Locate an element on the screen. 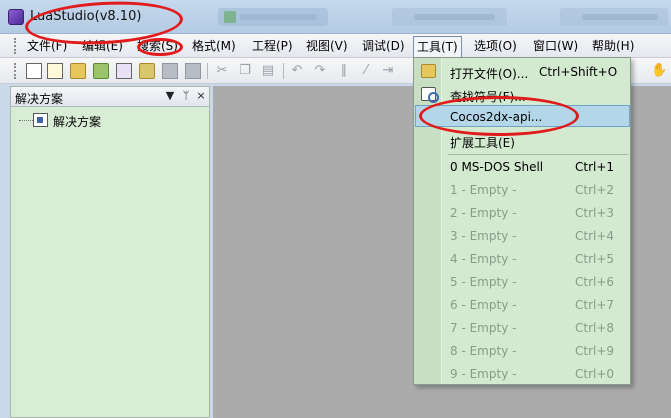 This screenshot has height=418, width=671. close-icon: × is located at coordinates (201, 96).